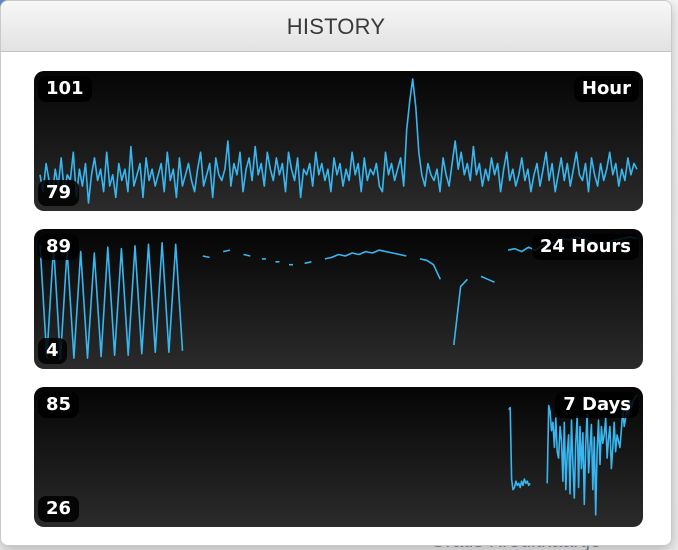 This screenshot has width=678, height=550. Describe the element at coordinates (206, 257) in the screenshot. I see `24-hours-series-segment-1` at that location.